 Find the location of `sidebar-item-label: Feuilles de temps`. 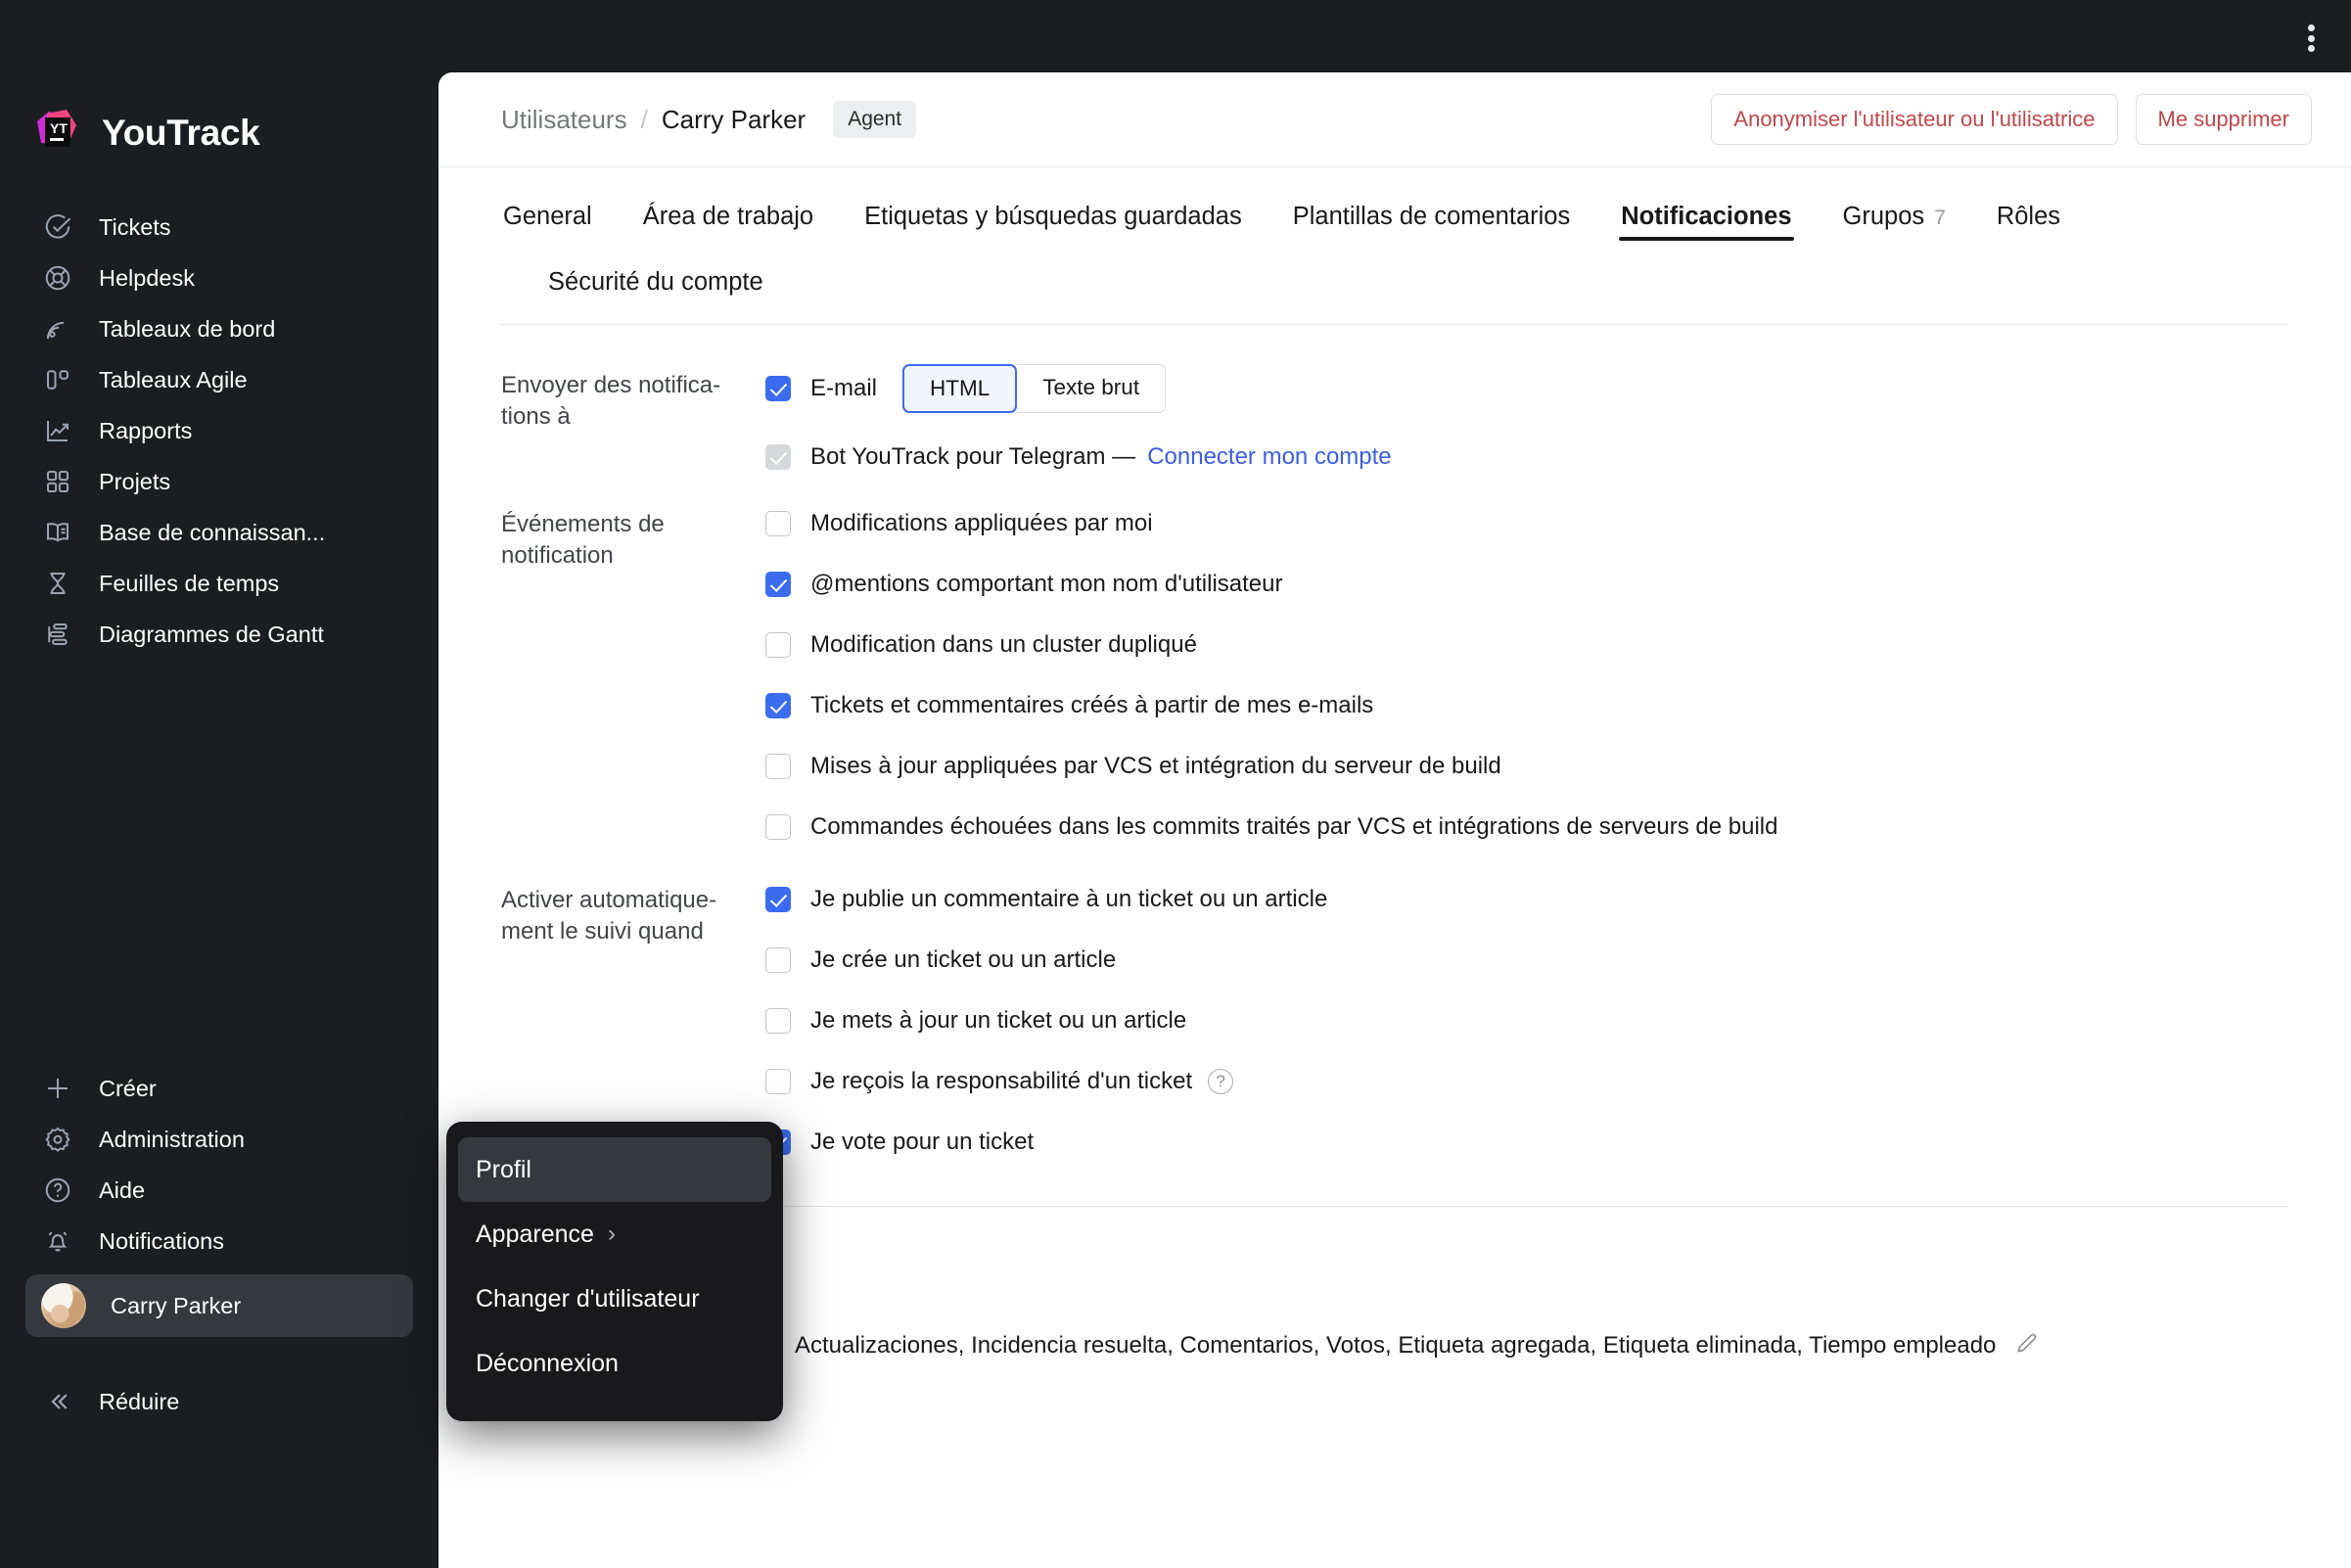

sidebar-item-label: Feuilles de temps is located at coordinates (190, 583).